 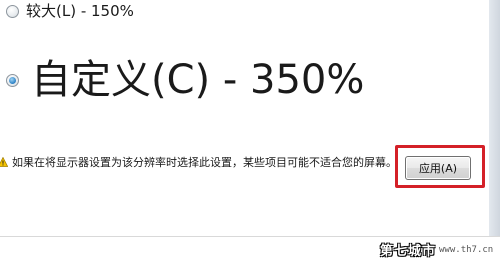 I want to click on watermark: 第七城市 www.th7.cn, so click(x=436, y=249).